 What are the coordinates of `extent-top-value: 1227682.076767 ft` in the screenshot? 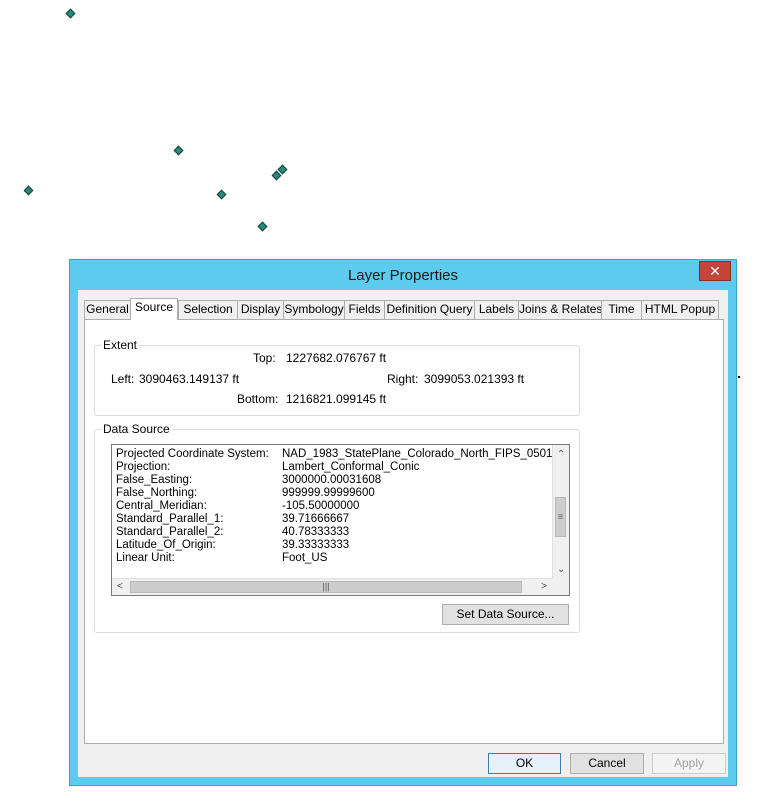 It's located at (336, 358).